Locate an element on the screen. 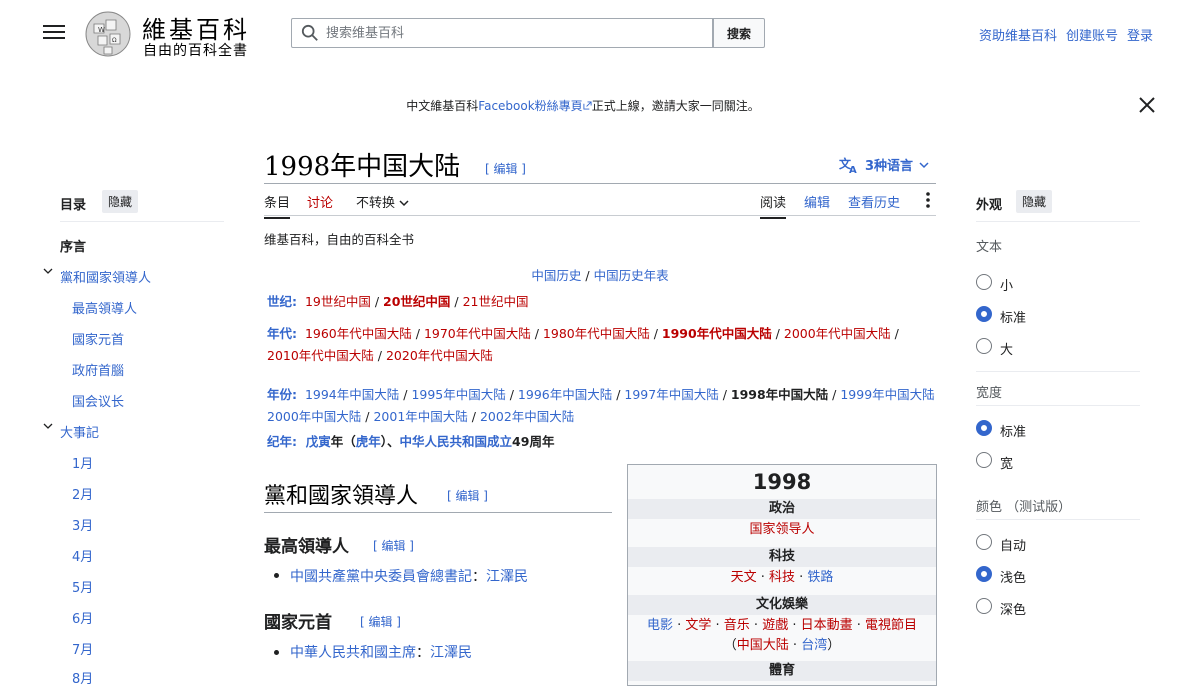 This screenshot has height=687, width=1200. nav-link: 1990年代中国大陆 is located at coordinates (717, 333).